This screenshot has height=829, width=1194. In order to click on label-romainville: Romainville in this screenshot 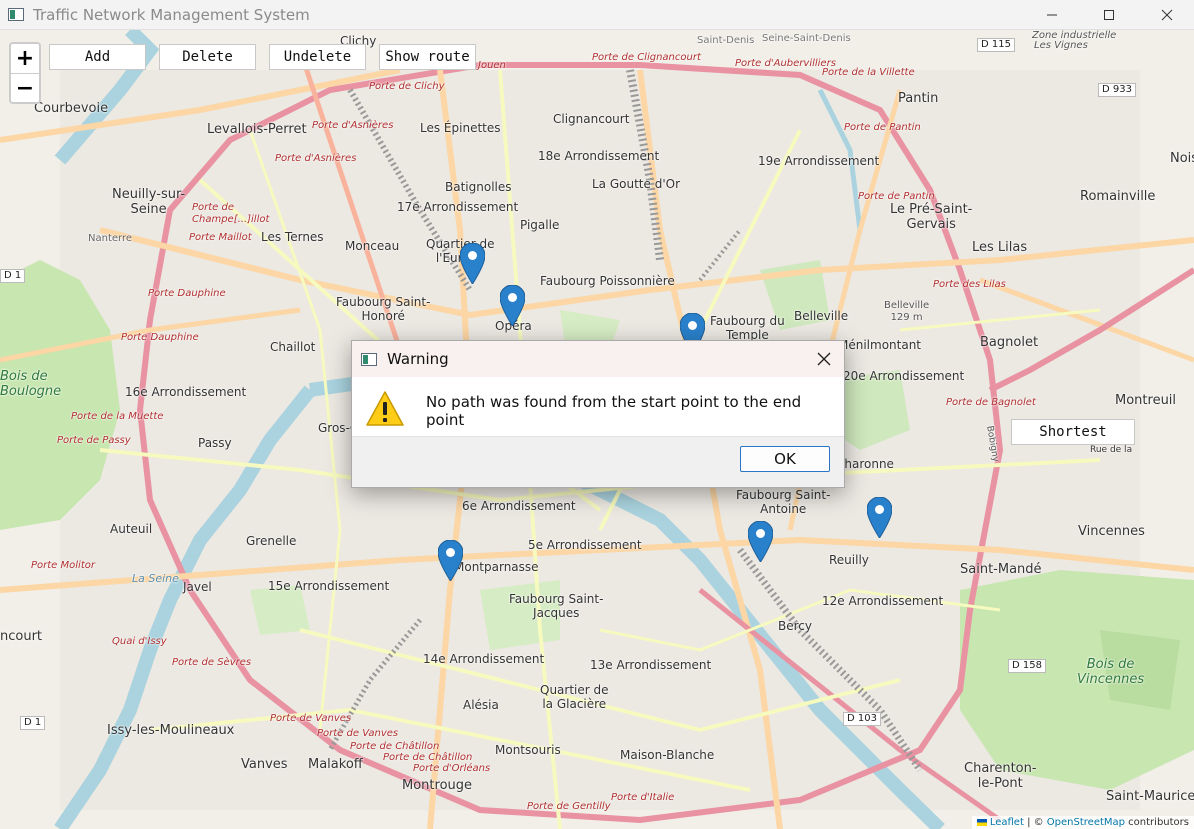, I will do `click(1118, 196)`.